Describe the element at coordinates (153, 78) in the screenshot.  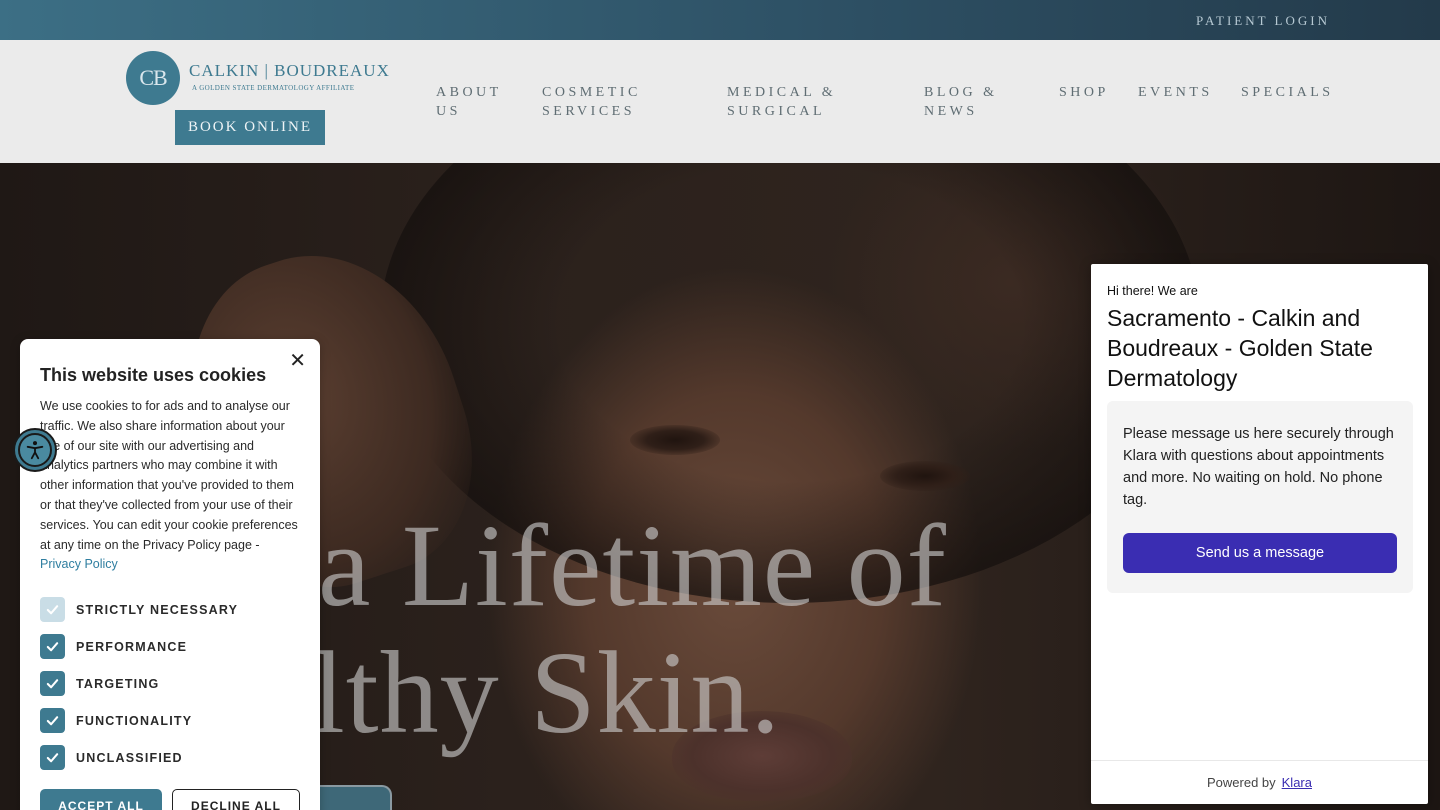
I see `logo-monogram: CB` at that location.